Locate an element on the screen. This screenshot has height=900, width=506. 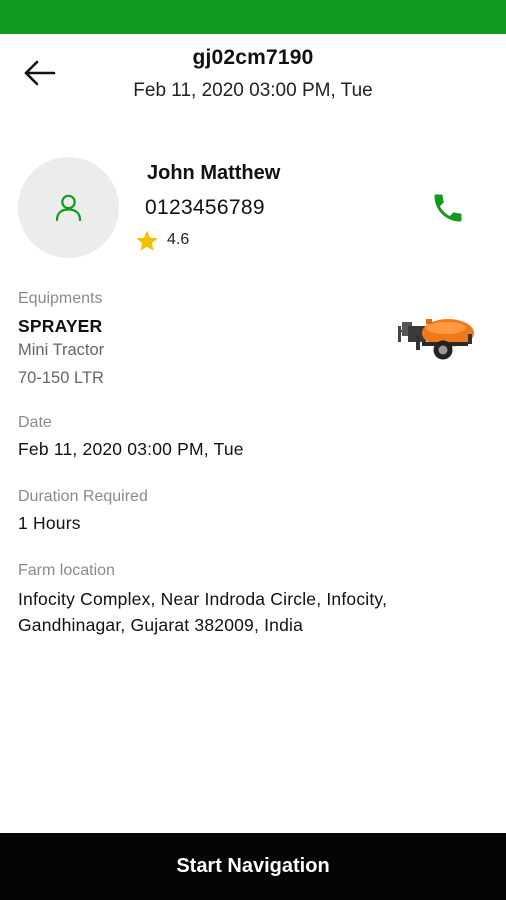
location-label: Farm location is located at coordinates (66, 570).